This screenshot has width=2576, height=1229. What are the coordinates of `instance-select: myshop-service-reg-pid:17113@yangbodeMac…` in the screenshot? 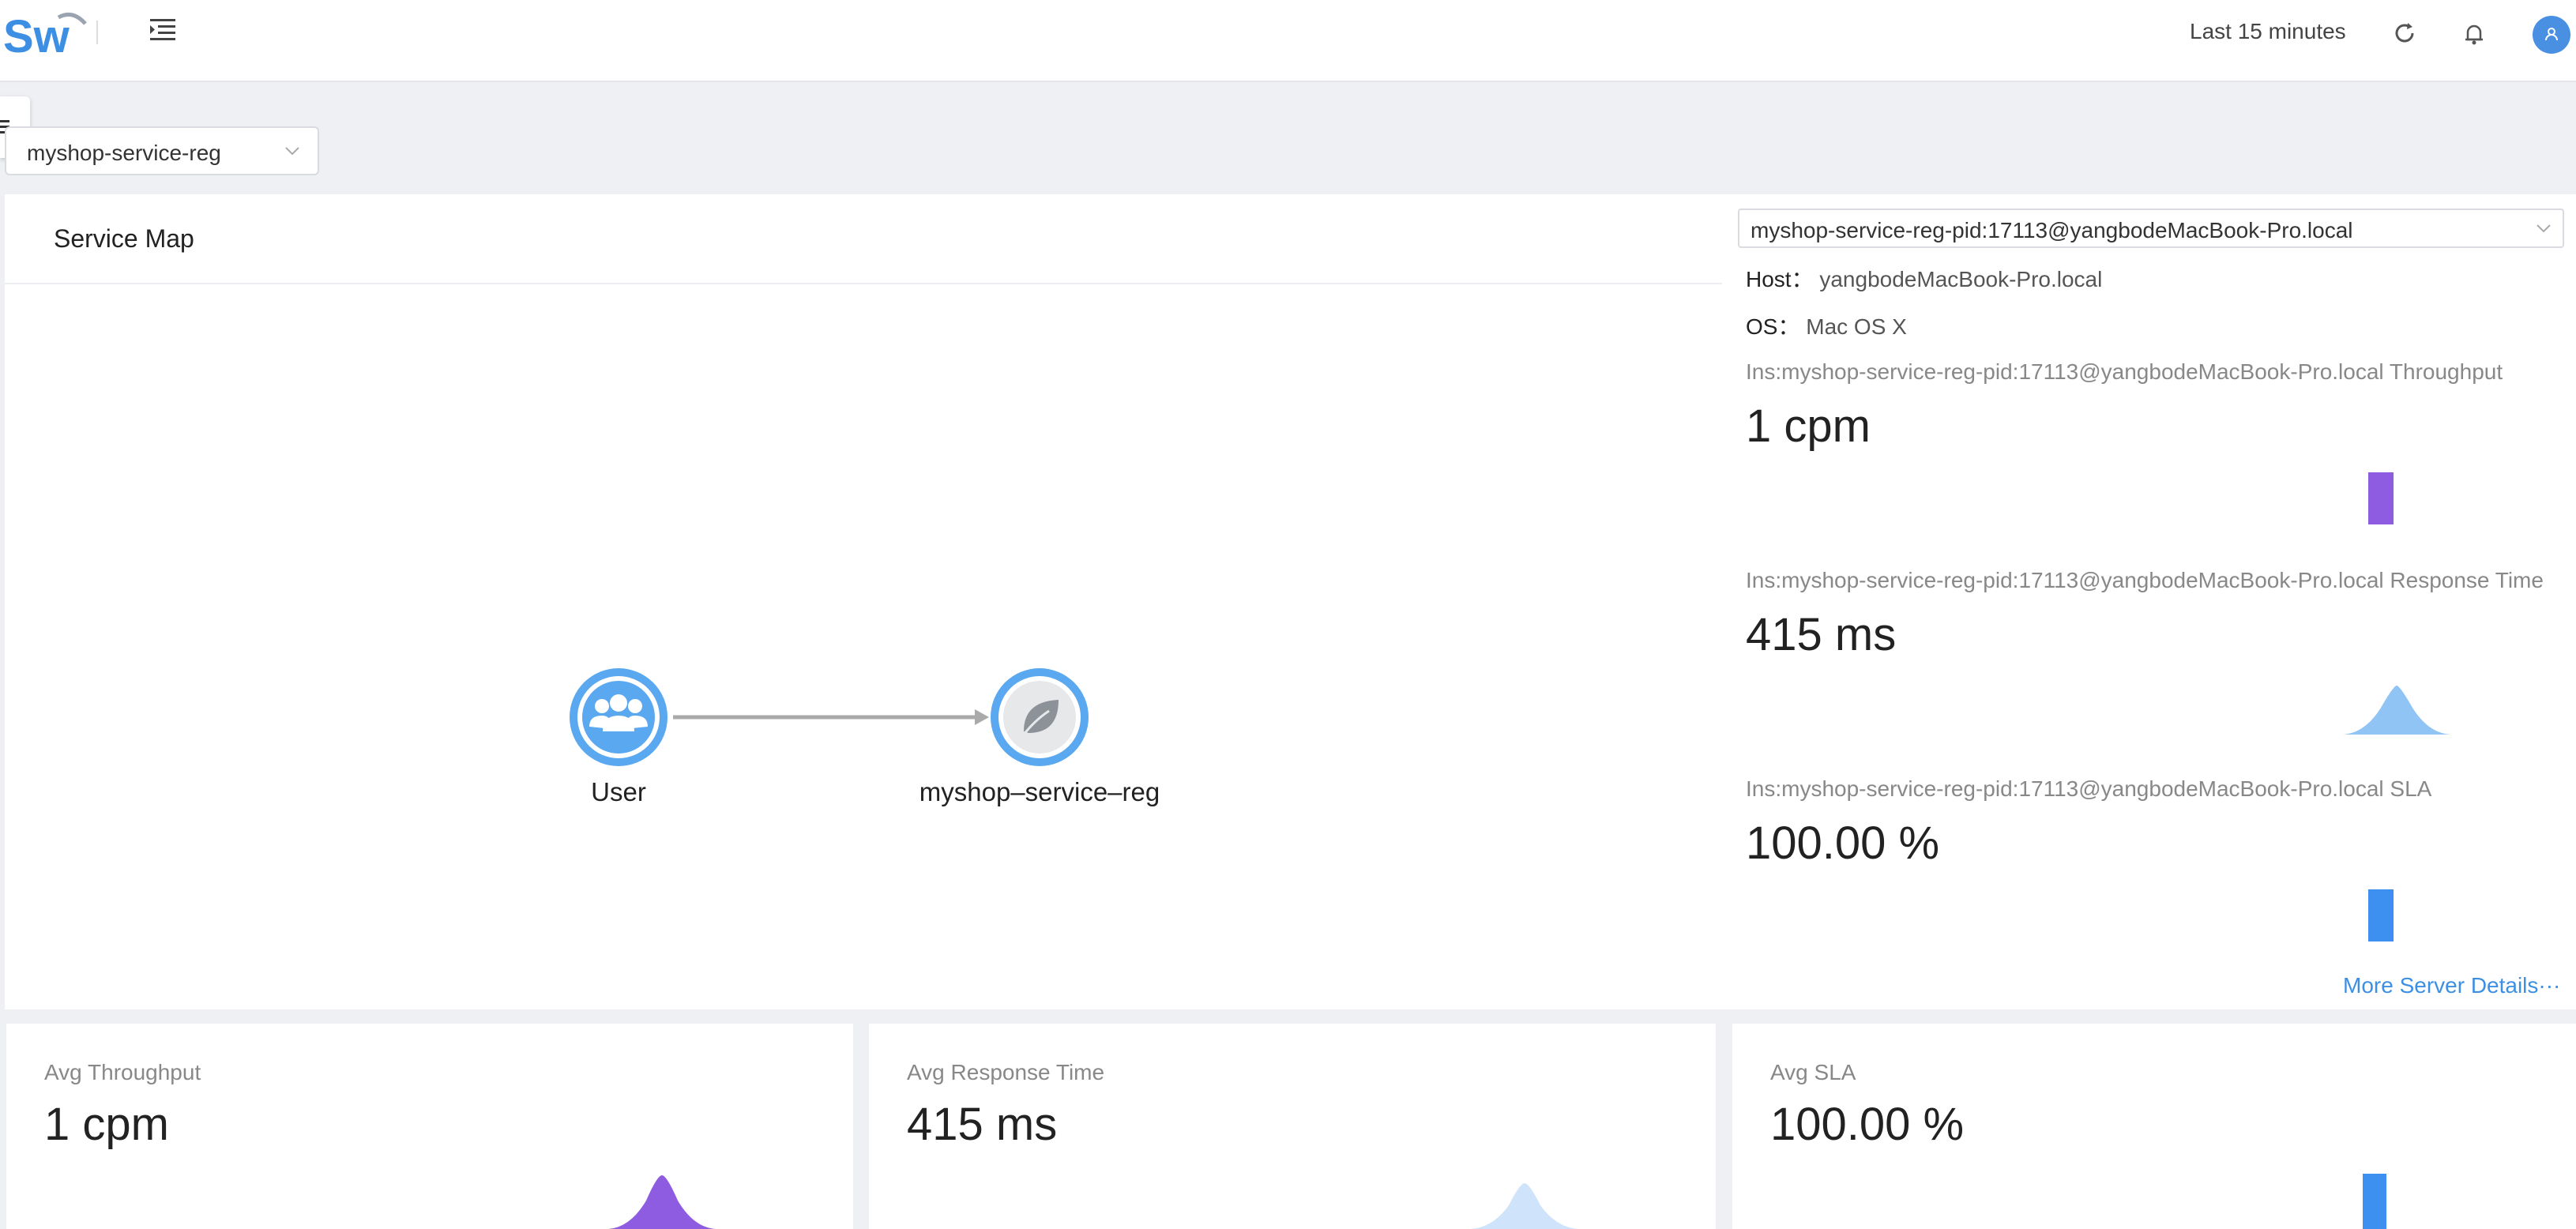 It's located at (2151, 228).